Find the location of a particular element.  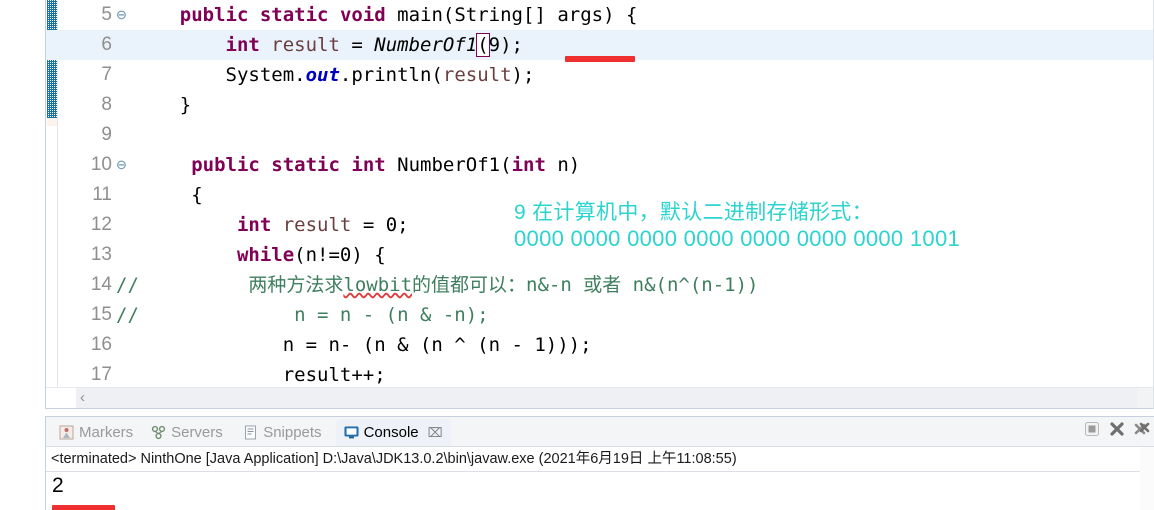

code-line-17: 17 result++; is located at coordinates (599, 374).